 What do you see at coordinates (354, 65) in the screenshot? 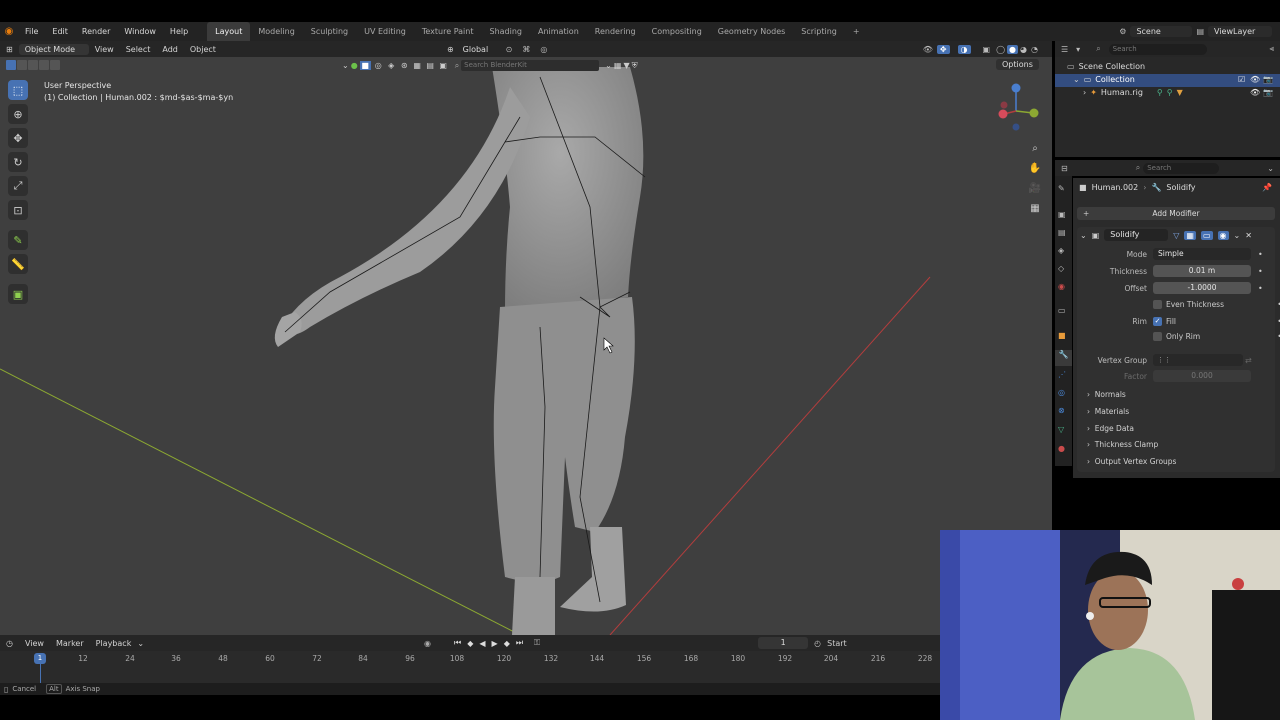
I see `blenderkit-logo-icon: ●` at bounding box center [354, 65].